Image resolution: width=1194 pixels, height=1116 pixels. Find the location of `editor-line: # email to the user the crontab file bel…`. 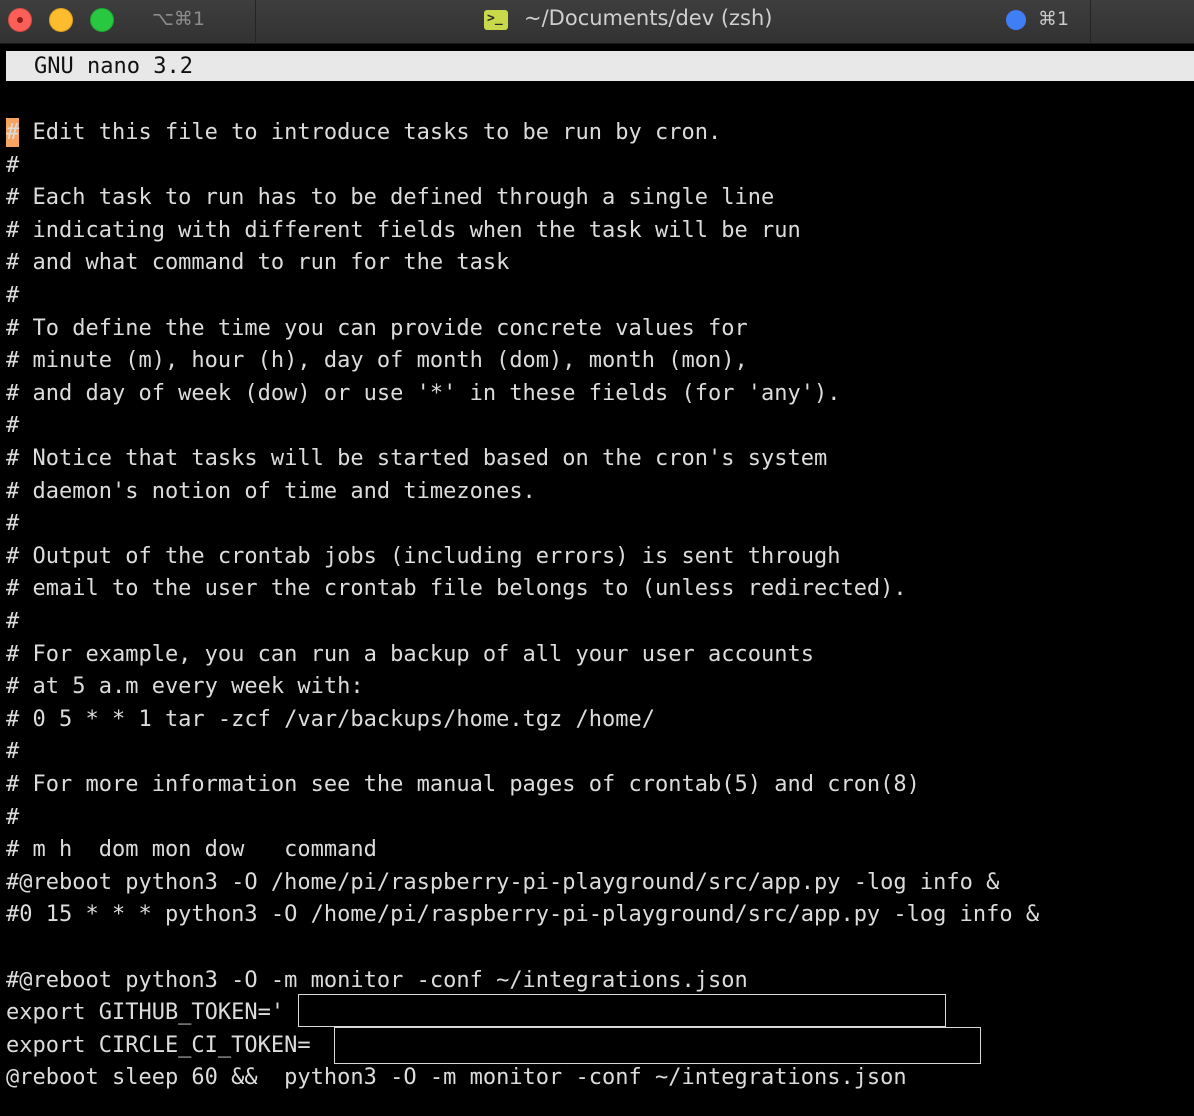

editor-line: # email to the user the crontab file bel… is located at coordinates (456, 589).